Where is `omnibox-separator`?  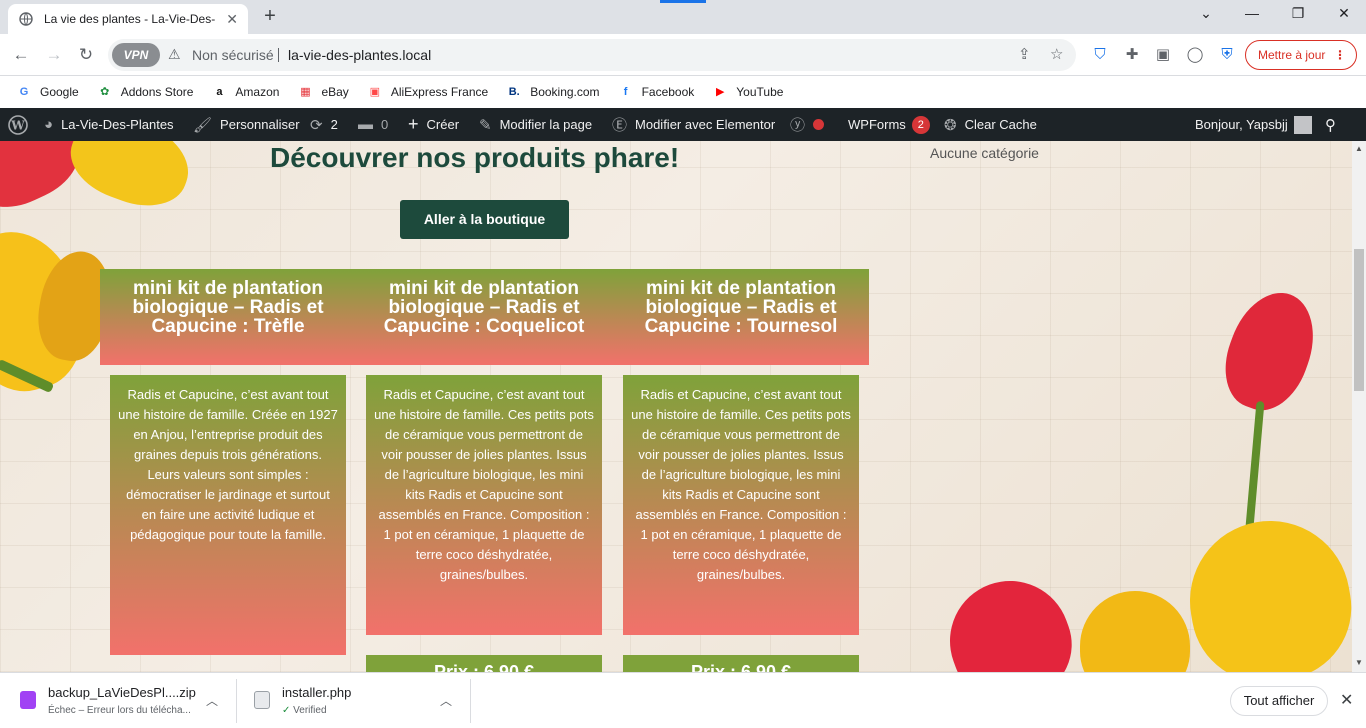
omnibox-separator is located at coordinates (278, 55).